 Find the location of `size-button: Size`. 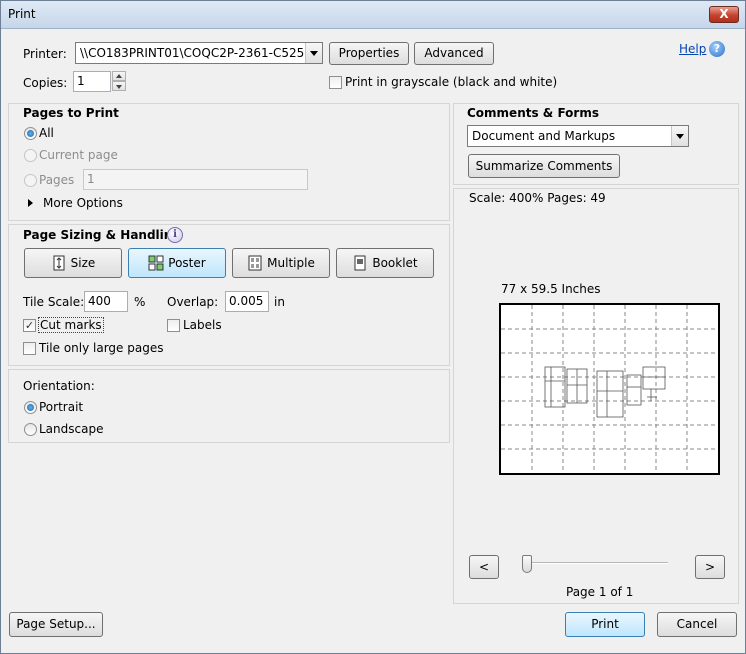

size-button: Size is located at coordinates (73, 263).